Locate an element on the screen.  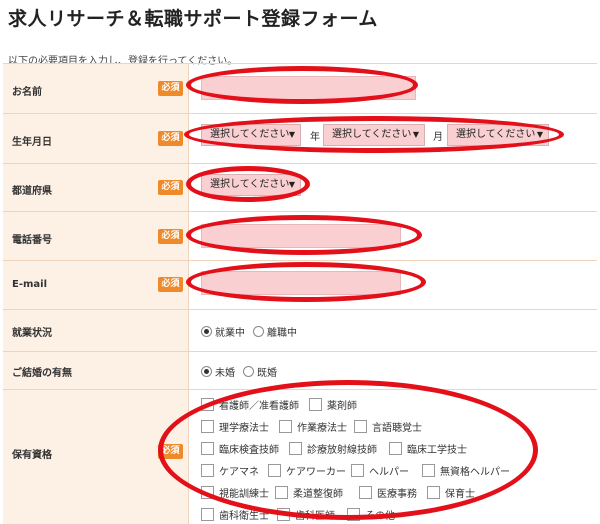
checkbox-clinical-engineer: 臨床工学技士 is located at coordinates (428, 448).